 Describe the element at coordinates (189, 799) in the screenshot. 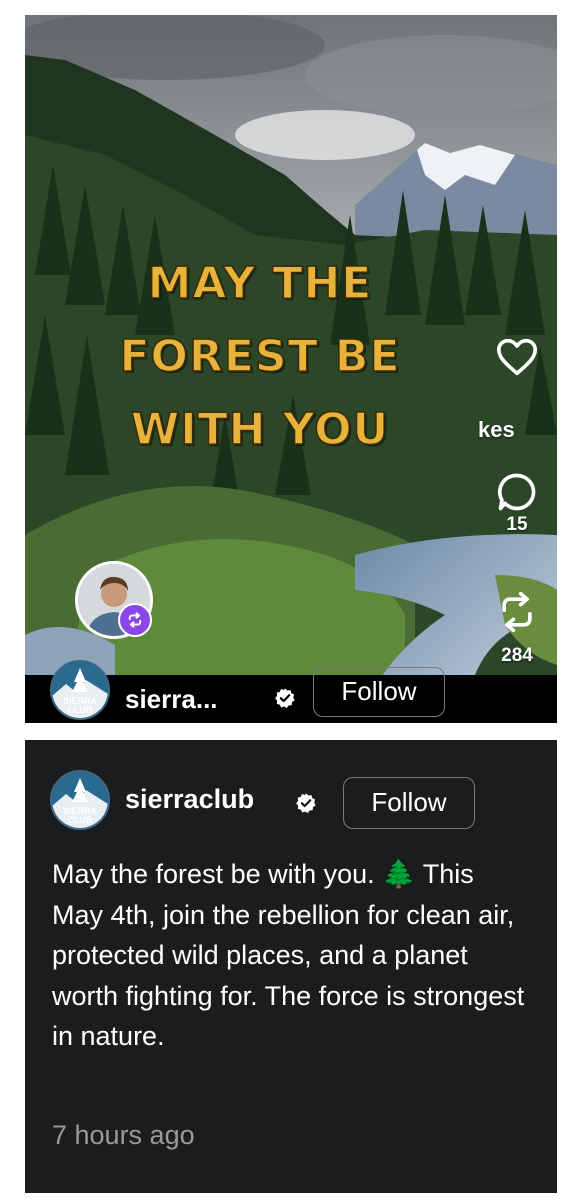

I see `post-username: sierraclub` at that location.